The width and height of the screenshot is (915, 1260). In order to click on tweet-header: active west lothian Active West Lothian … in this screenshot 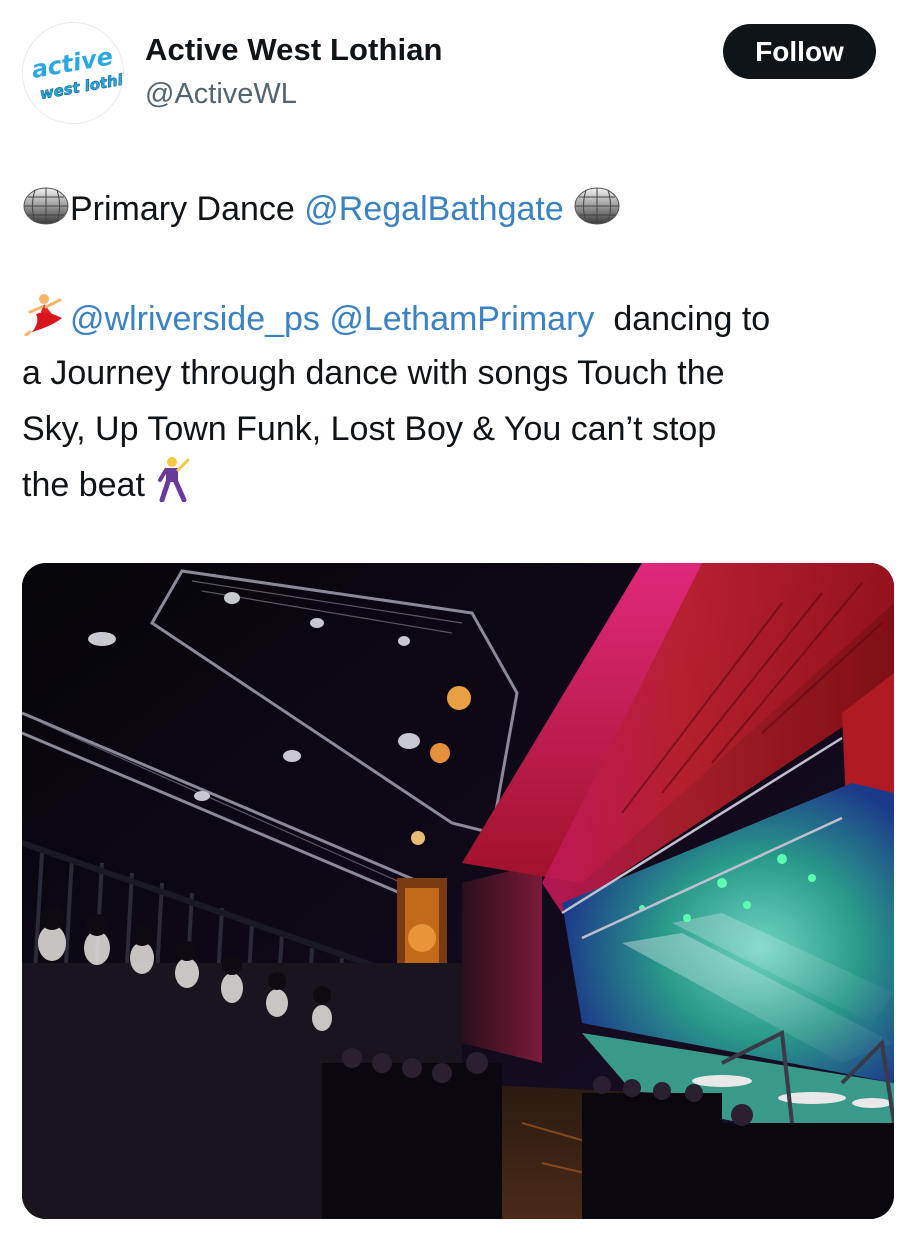, I will do `click(457, 70)`.